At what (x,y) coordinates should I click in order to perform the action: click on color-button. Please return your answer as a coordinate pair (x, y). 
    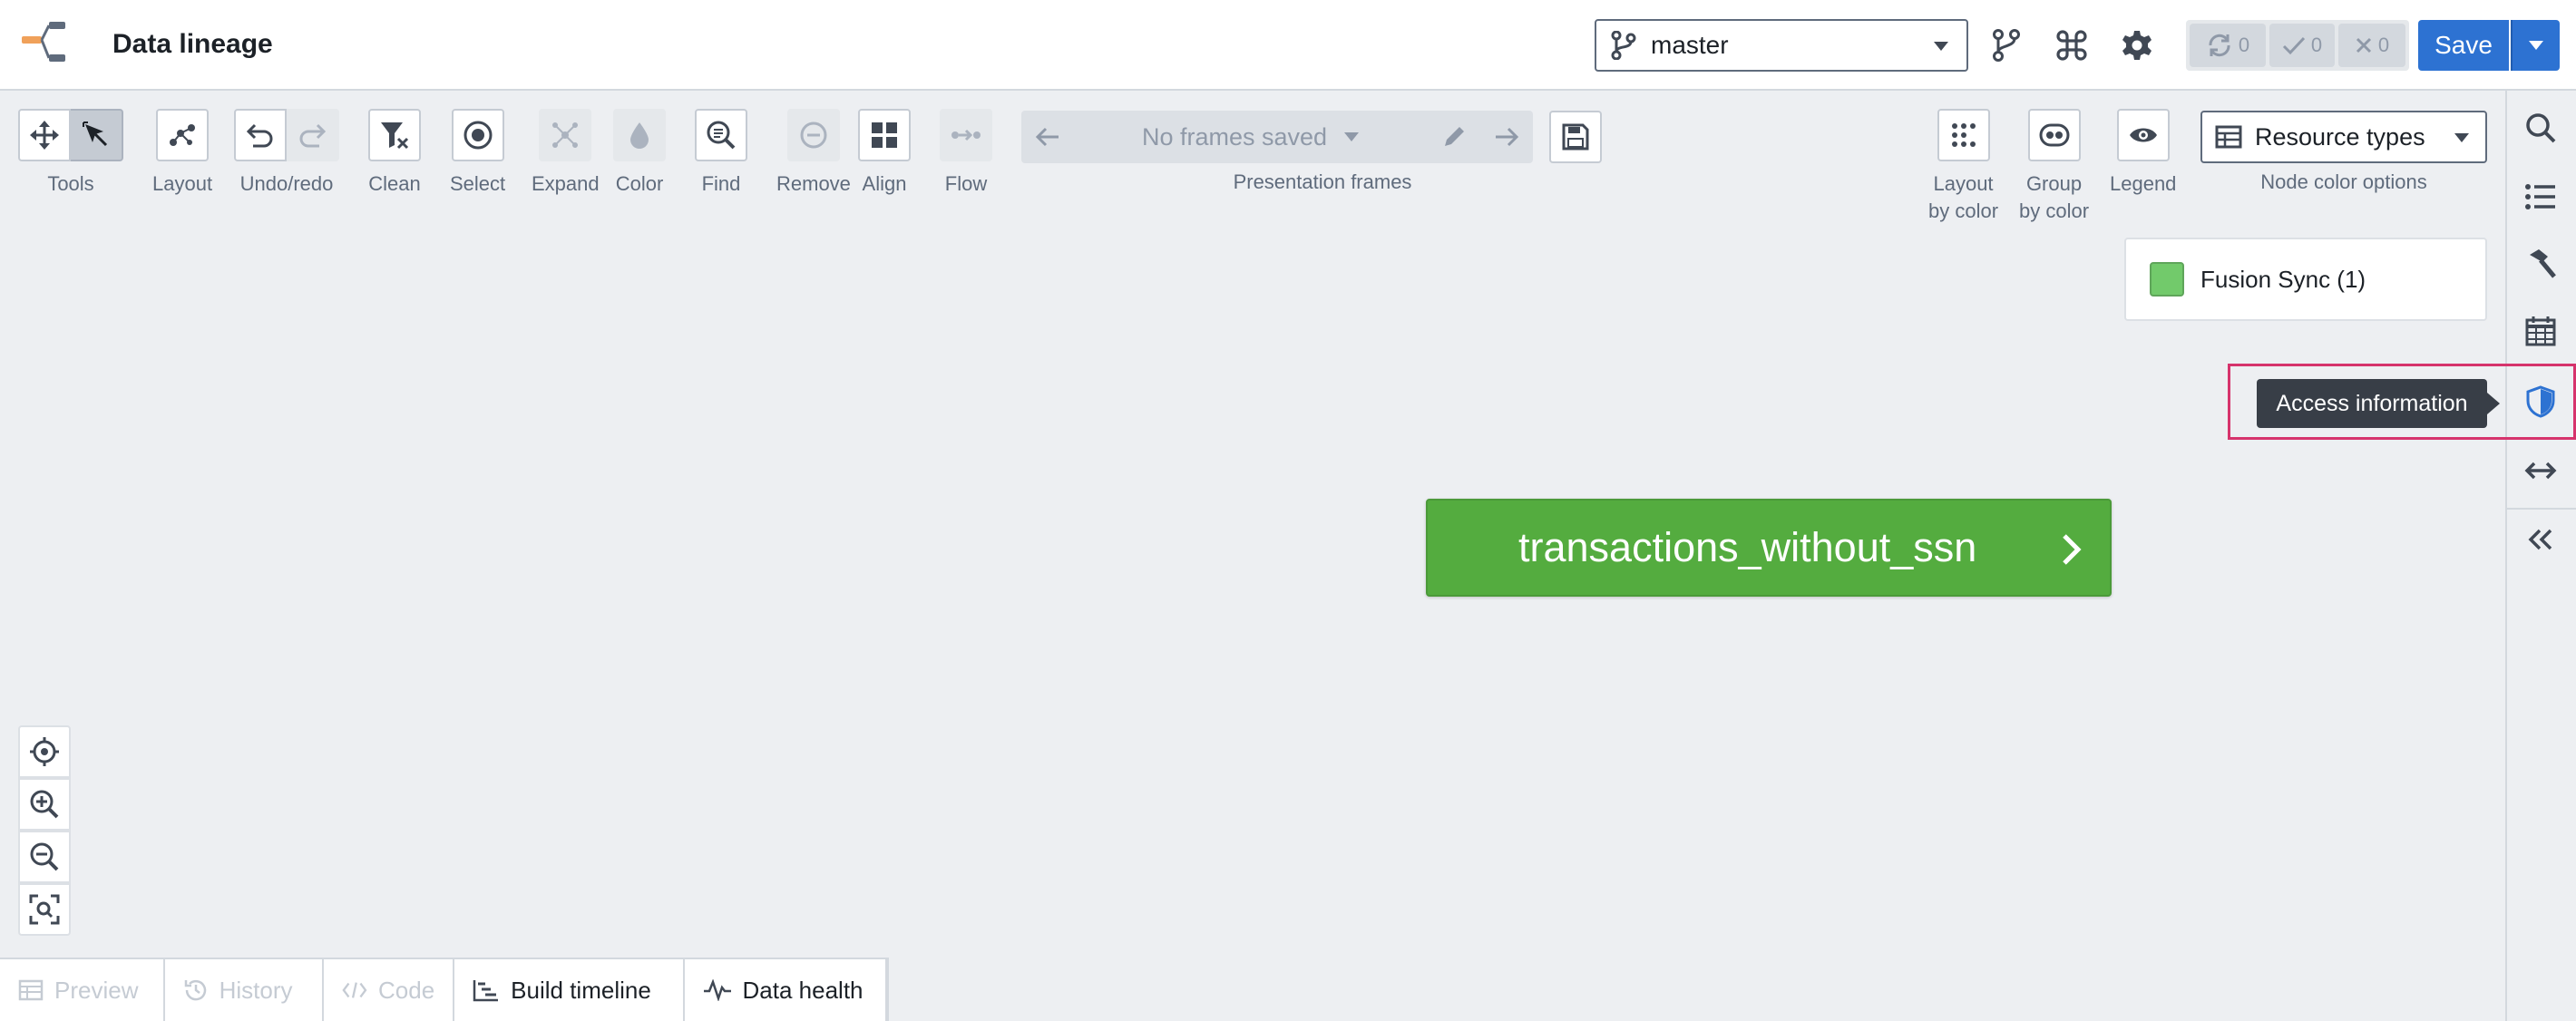
    Looking at the image, I should click on (639, 135).